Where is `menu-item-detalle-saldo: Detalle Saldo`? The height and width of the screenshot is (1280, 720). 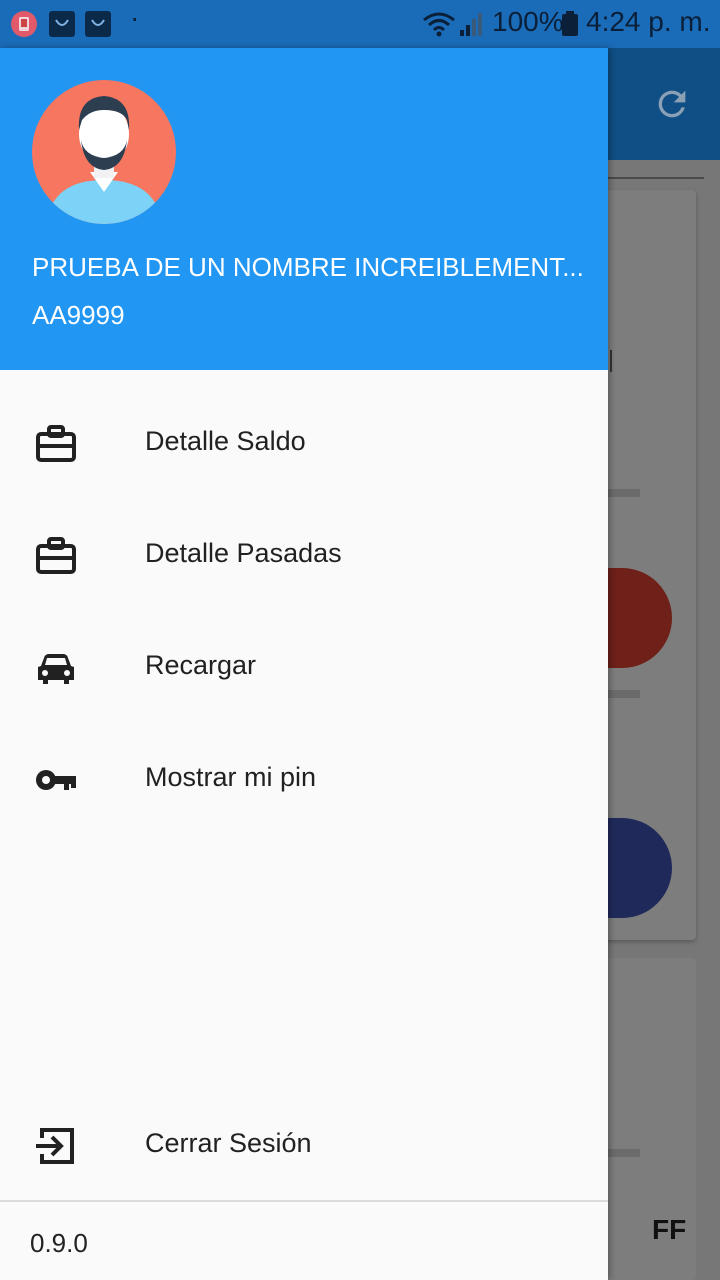 menu-item-detalle-saldo: Detalle Saldo is located at coordinates (304, 444).